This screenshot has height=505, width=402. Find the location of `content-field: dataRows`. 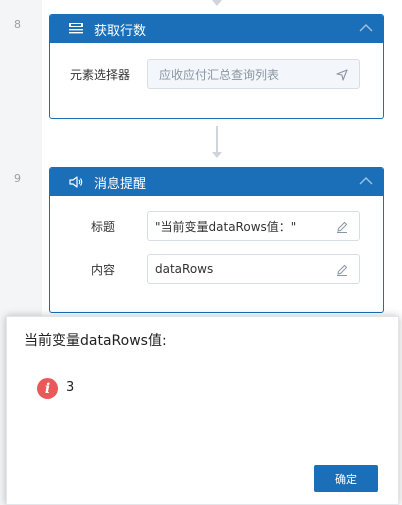

content-field: dataRows is located at coordinates (253, 269).